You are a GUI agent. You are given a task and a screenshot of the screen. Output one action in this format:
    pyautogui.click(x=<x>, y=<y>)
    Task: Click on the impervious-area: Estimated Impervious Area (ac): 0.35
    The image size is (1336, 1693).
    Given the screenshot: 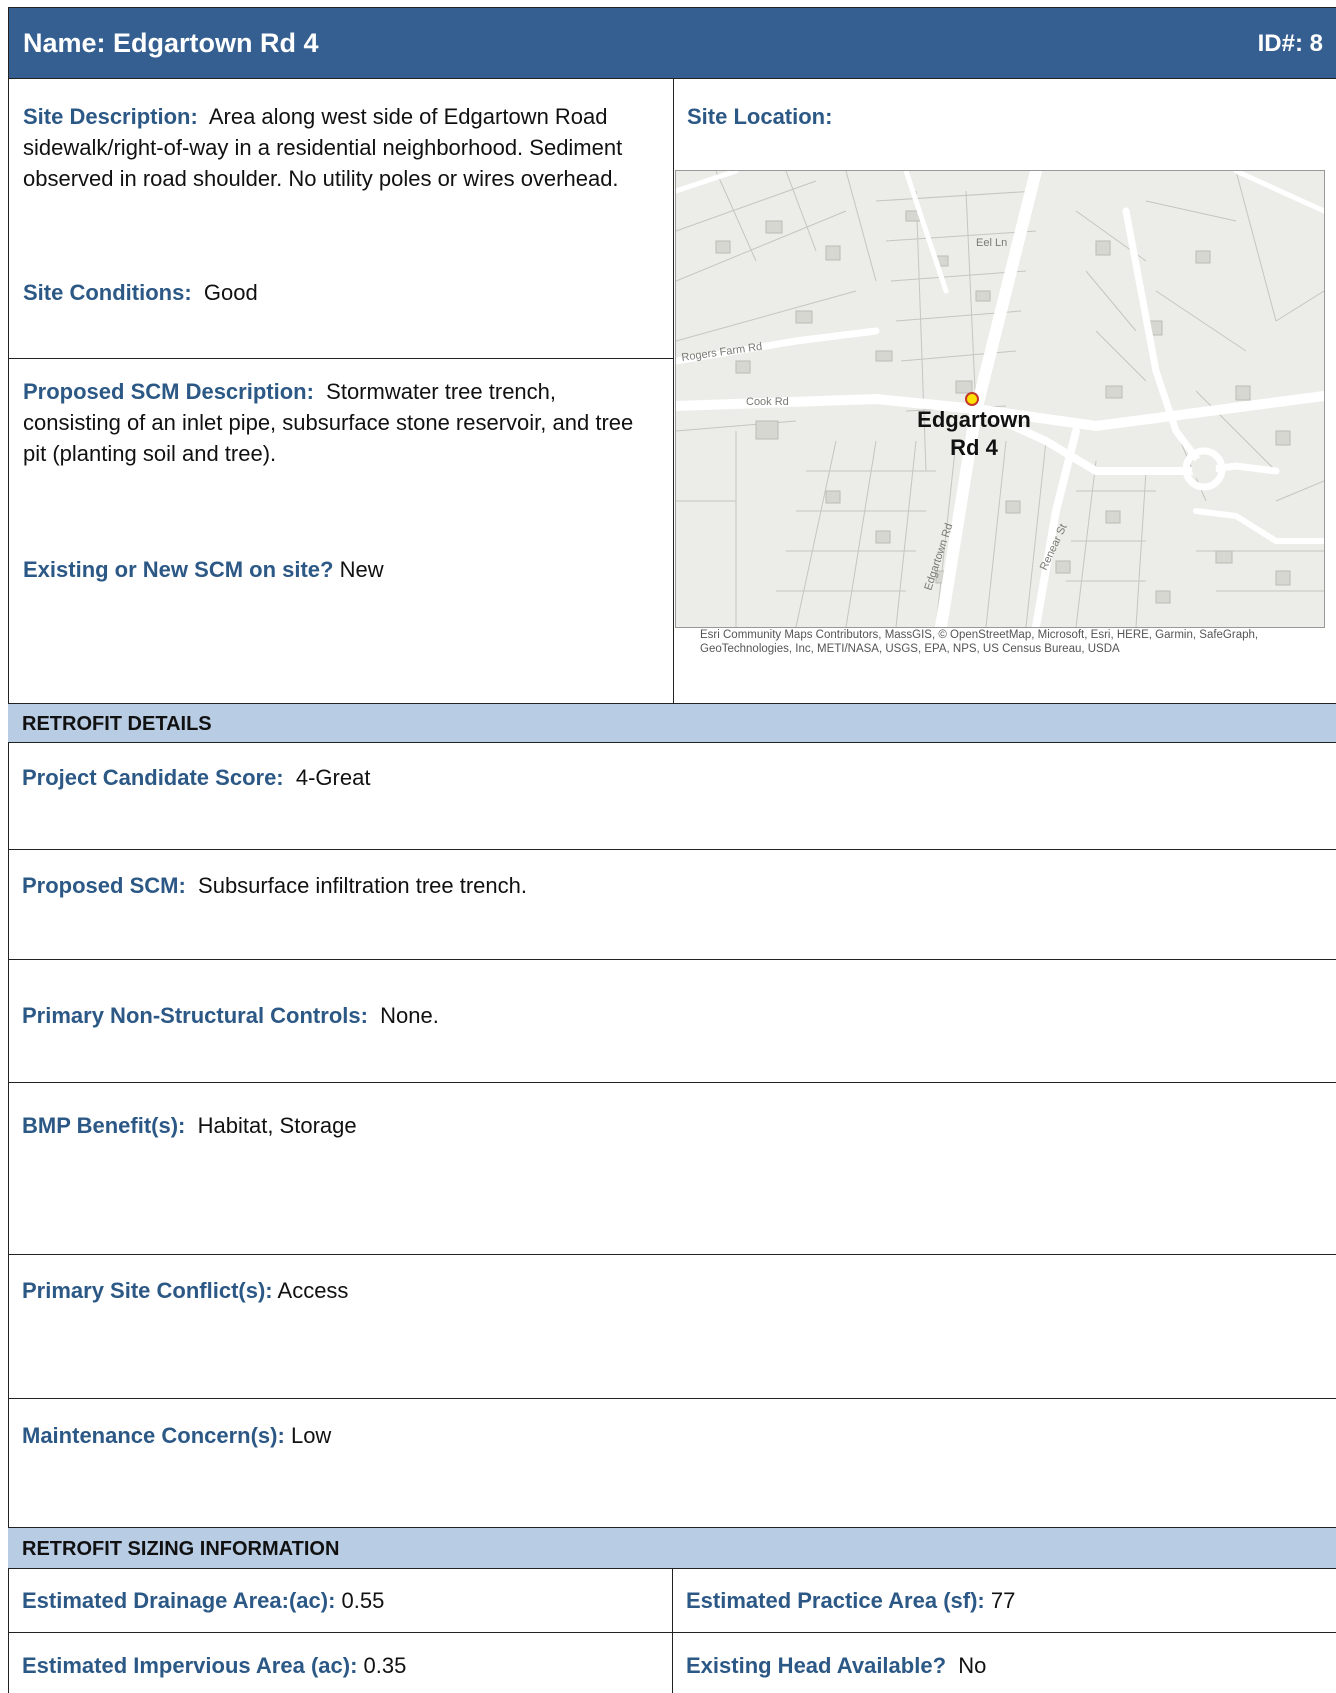 What is the action you would take?
    pyautogui.click(x=340, y=1665)
    